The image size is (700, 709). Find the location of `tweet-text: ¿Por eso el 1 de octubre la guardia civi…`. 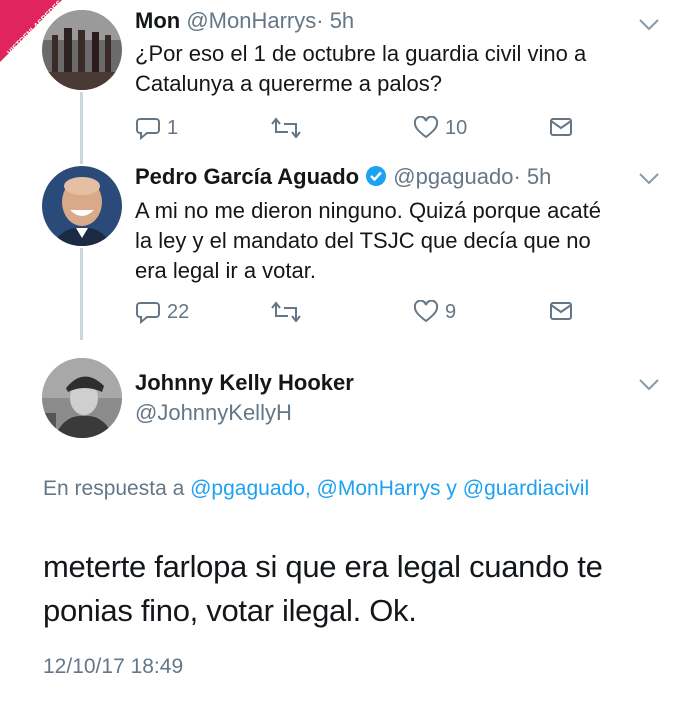

tweet-text: ¿Por eso el 1 de octubre la guardia civi… is located at coordinates (361, 68).